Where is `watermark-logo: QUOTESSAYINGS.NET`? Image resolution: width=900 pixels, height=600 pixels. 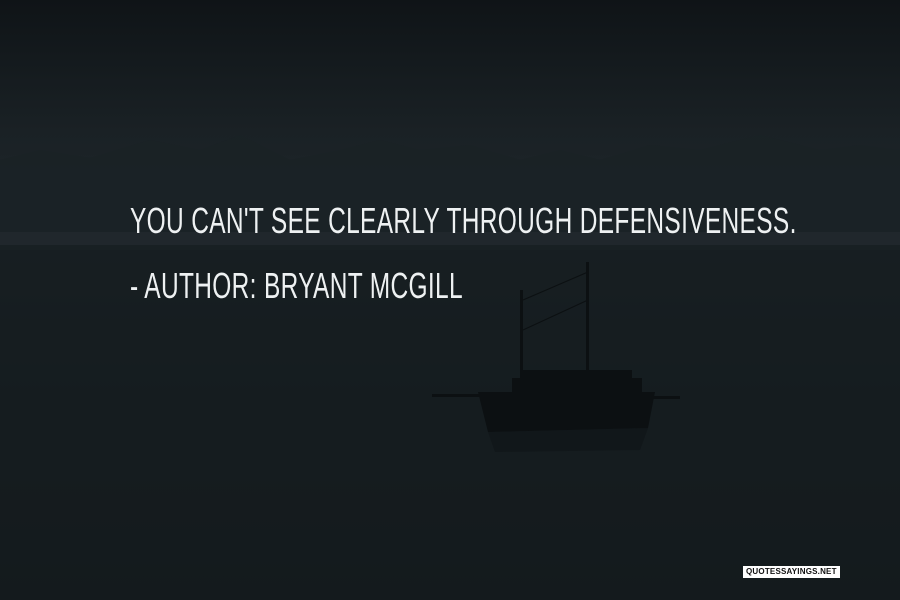 watermark-logo: QUOTESSAYINGS.NET is located at coordinates (791, 572).